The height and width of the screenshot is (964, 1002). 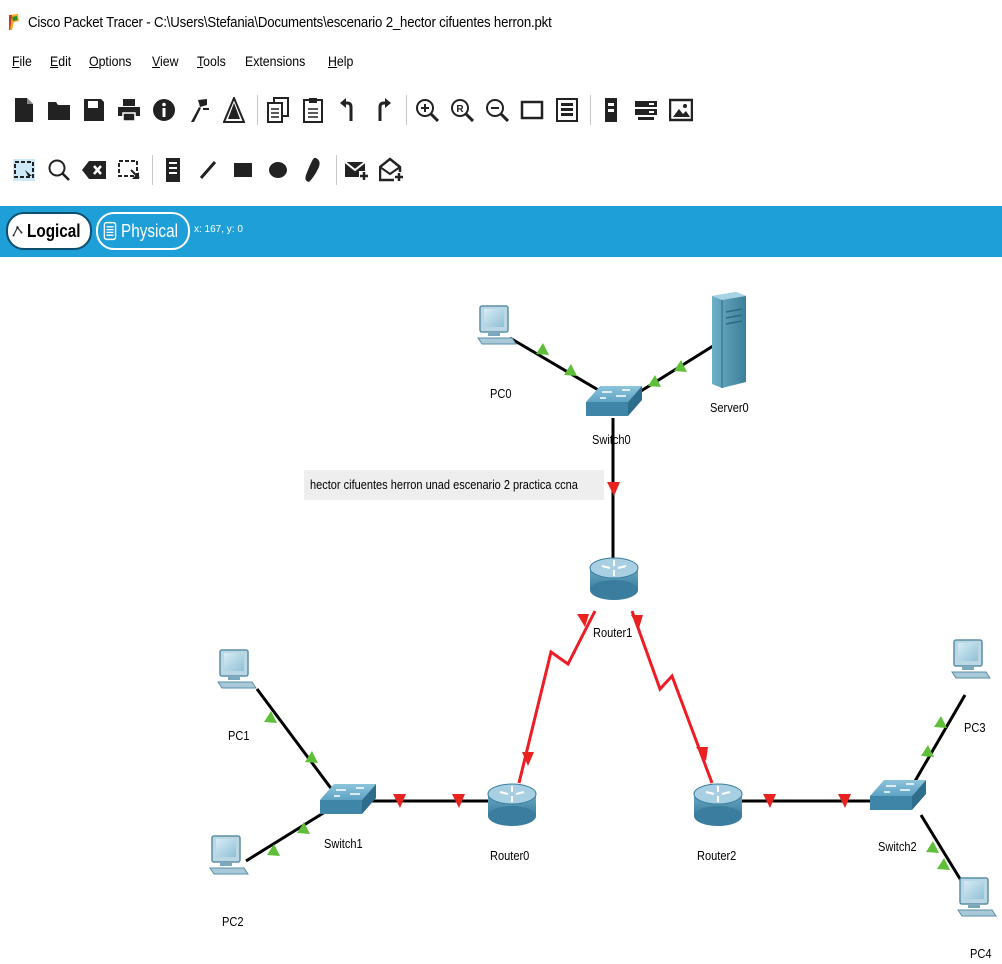 I want to click on custom-devices-button, so click(x=567, y=110).